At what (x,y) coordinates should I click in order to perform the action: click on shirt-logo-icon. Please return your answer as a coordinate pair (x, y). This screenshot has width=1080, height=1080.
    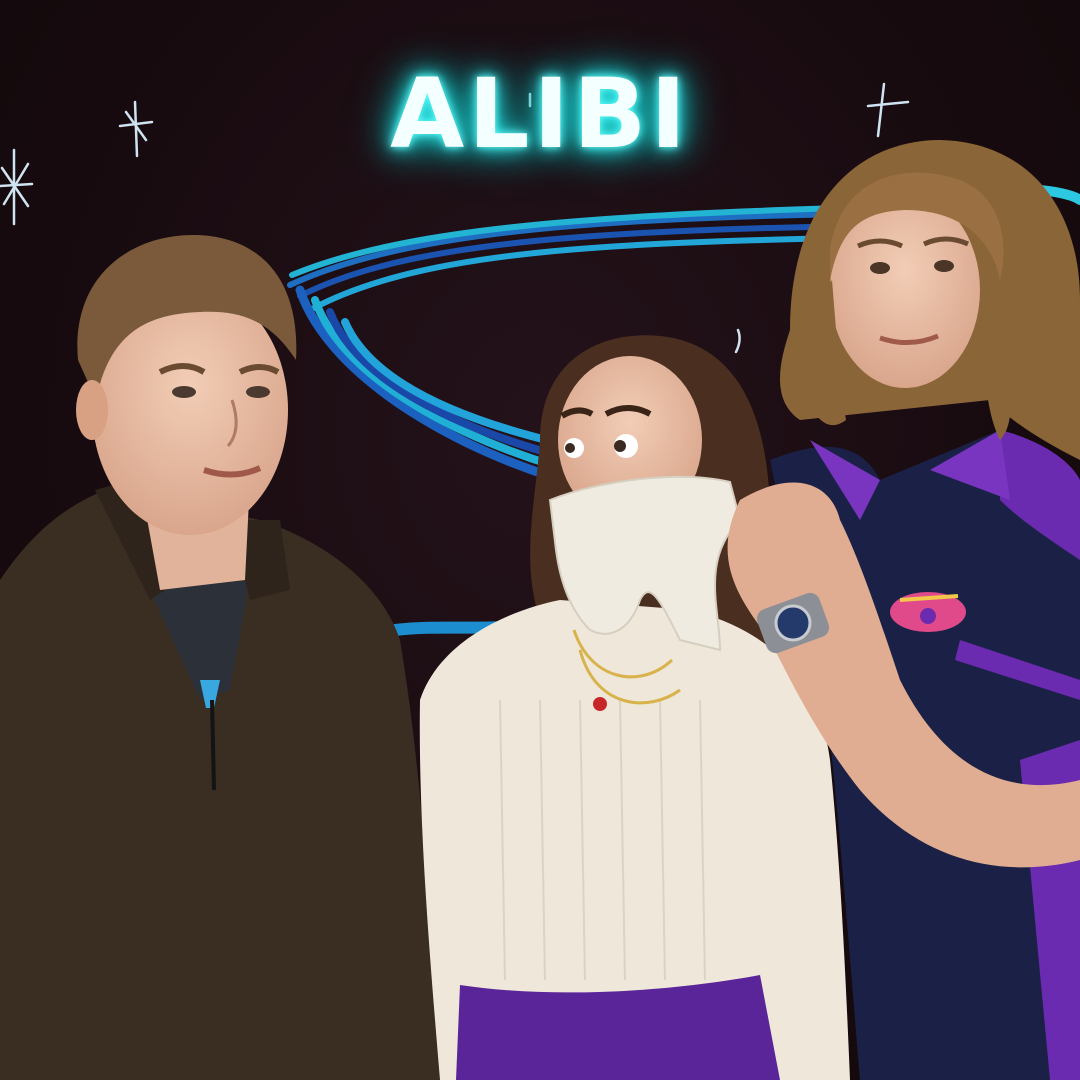
    Looking at the image, I should click on (928, 612).